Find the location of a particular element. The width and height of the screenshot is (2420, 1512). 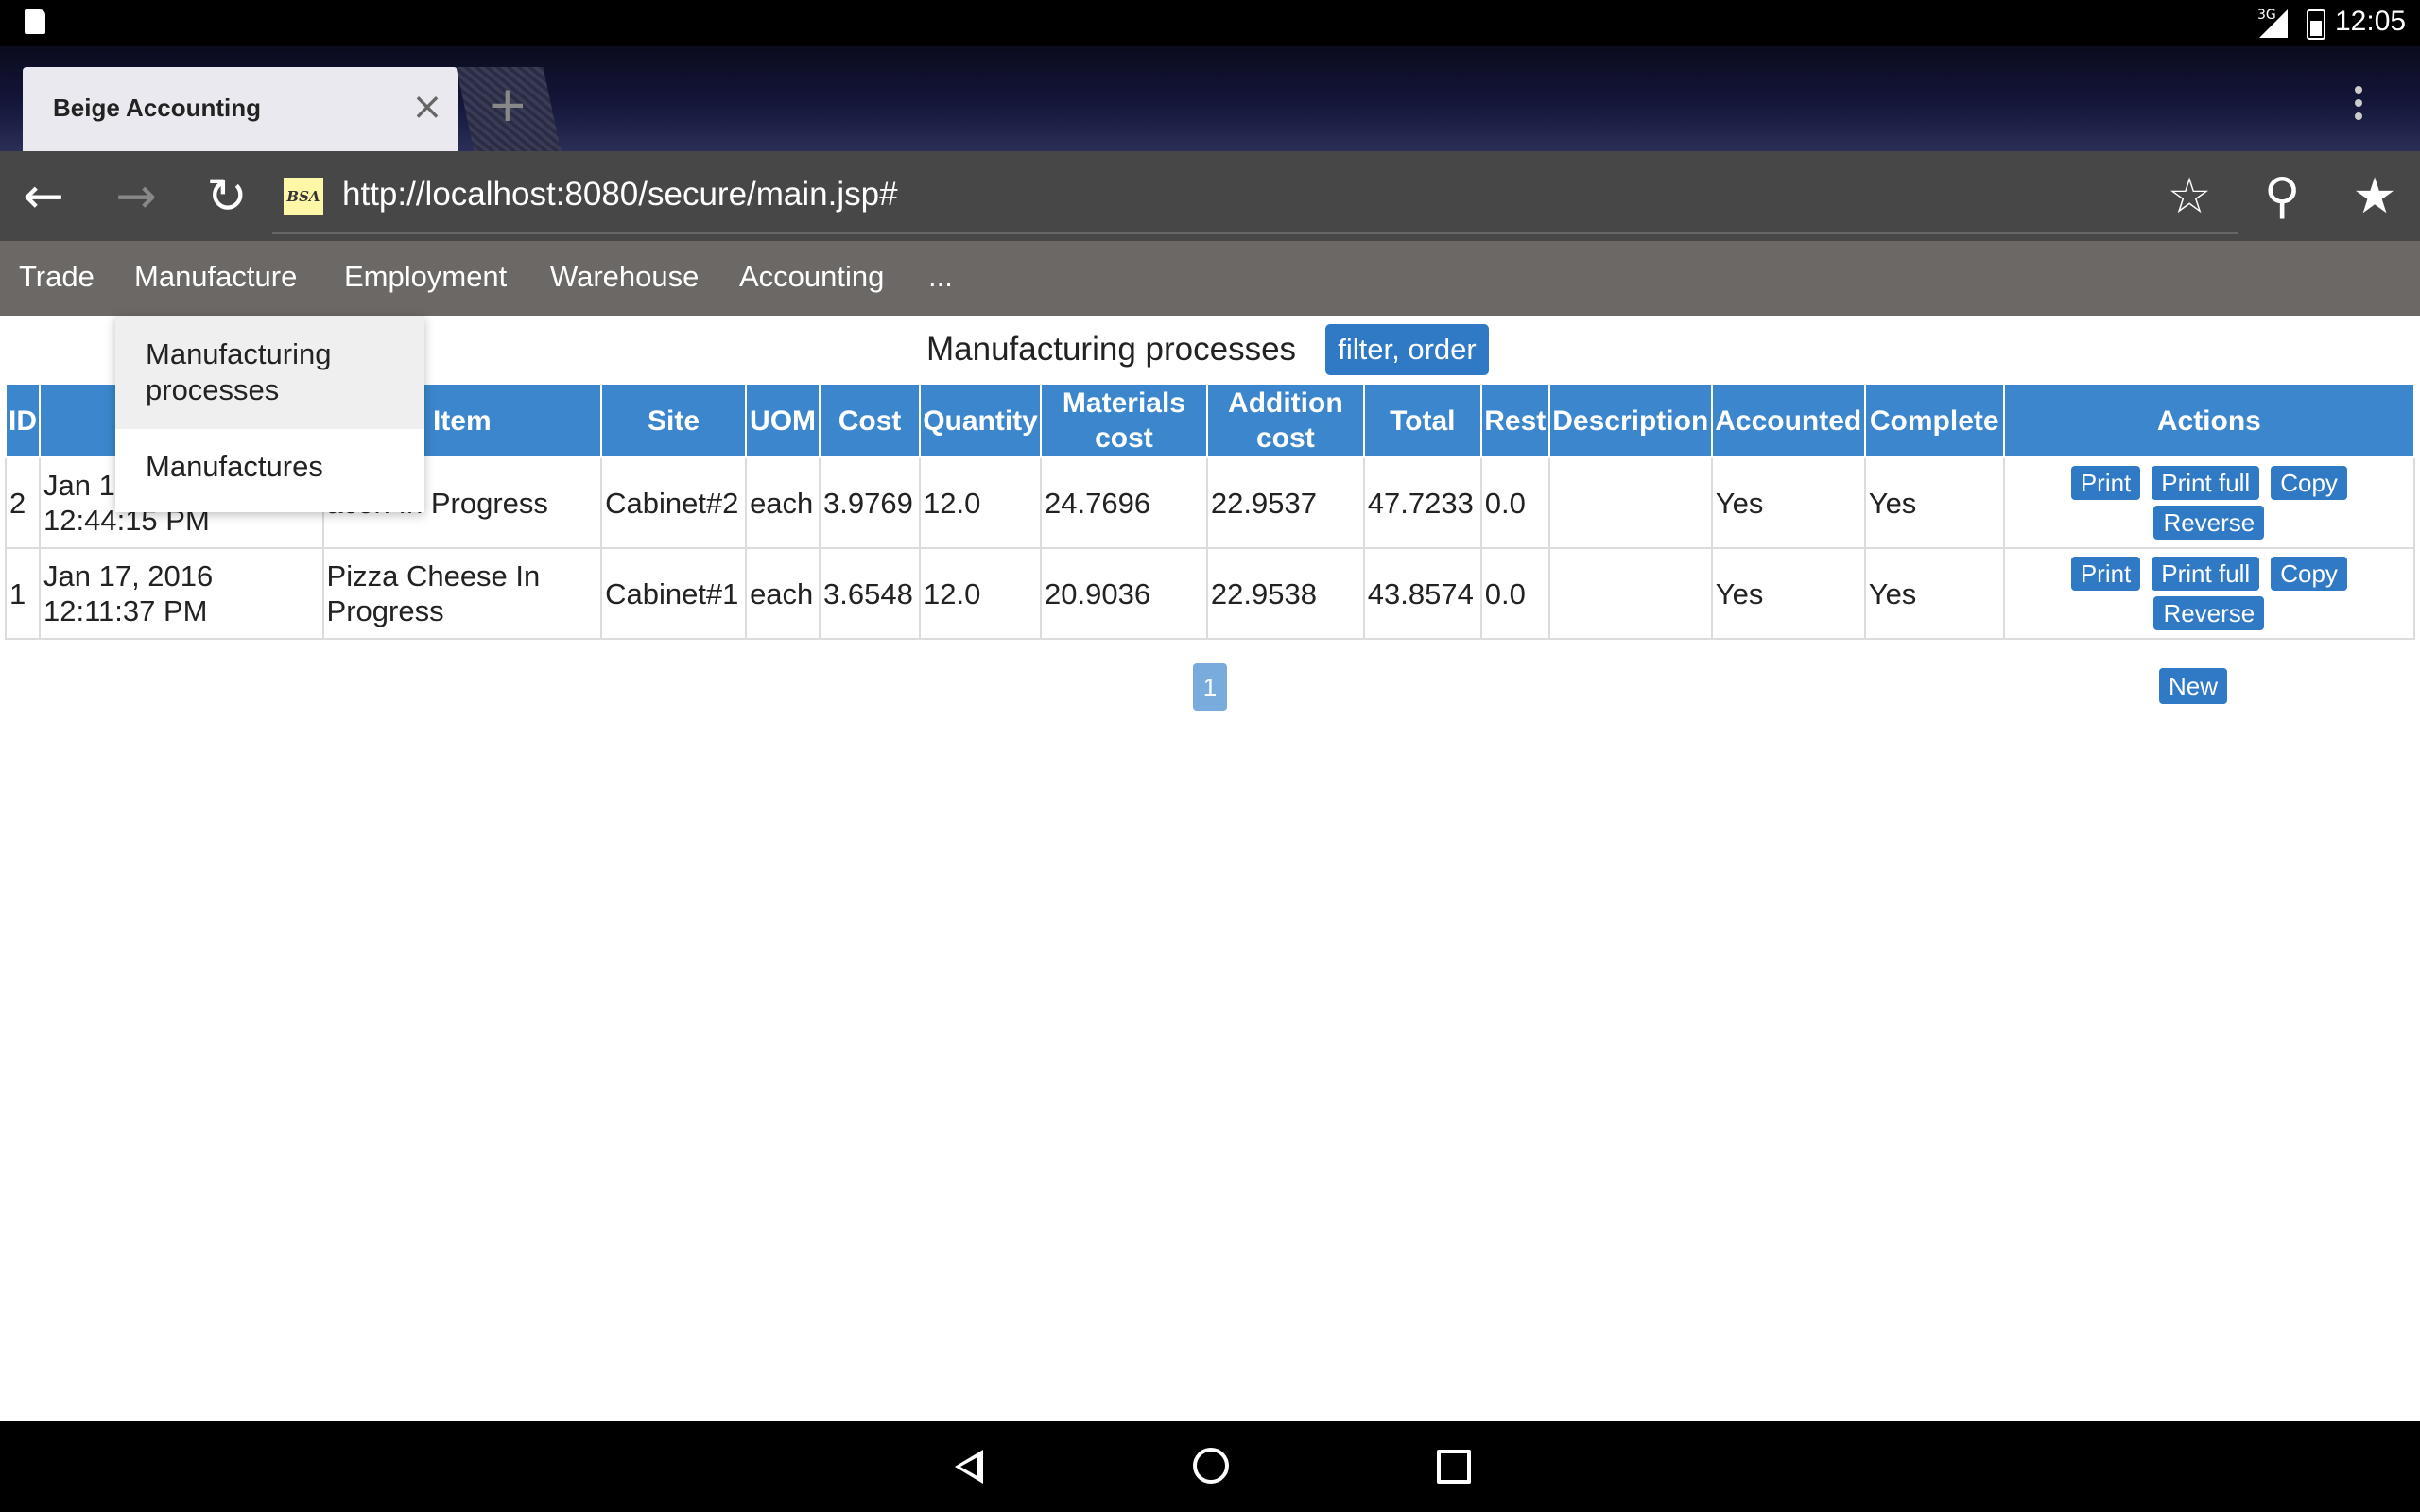

pagination-page-1: 1 is located at coordinates (1210, 687).